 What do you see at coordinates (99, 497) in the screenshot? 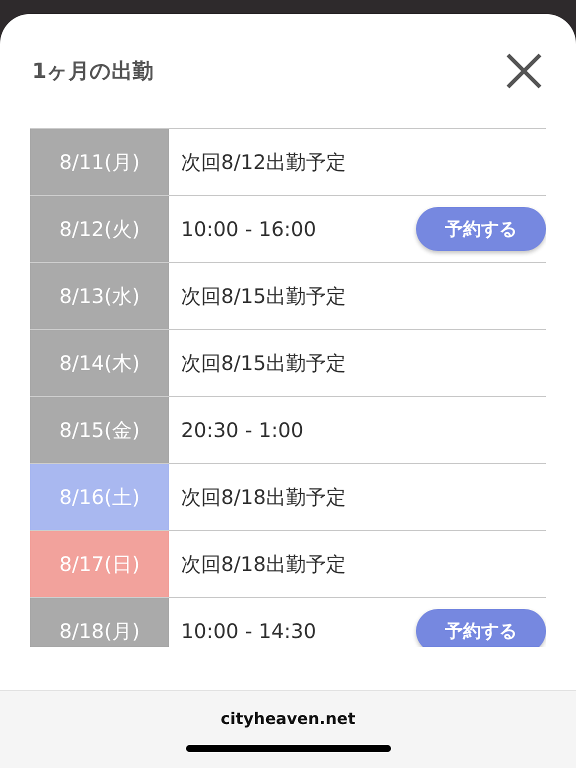
I see `date-cell: 8/16(土)` at bounding box center [99, 497].